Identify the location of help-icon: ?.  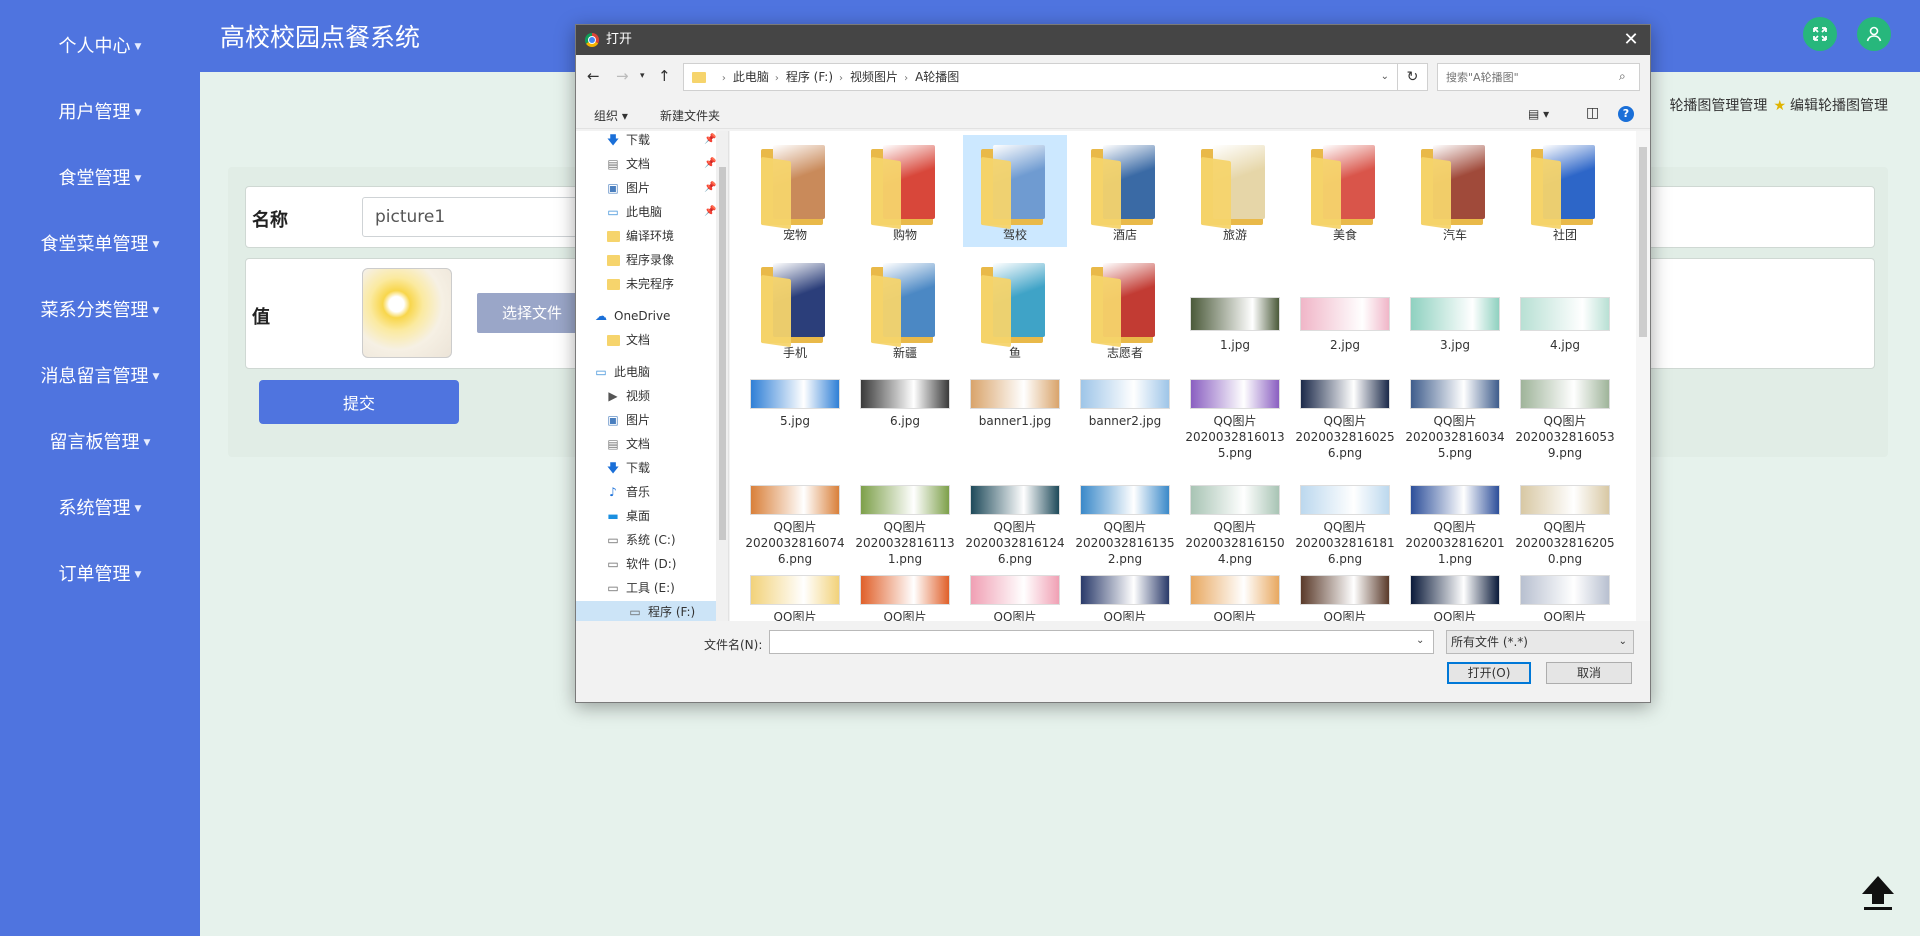
(1626, 114).